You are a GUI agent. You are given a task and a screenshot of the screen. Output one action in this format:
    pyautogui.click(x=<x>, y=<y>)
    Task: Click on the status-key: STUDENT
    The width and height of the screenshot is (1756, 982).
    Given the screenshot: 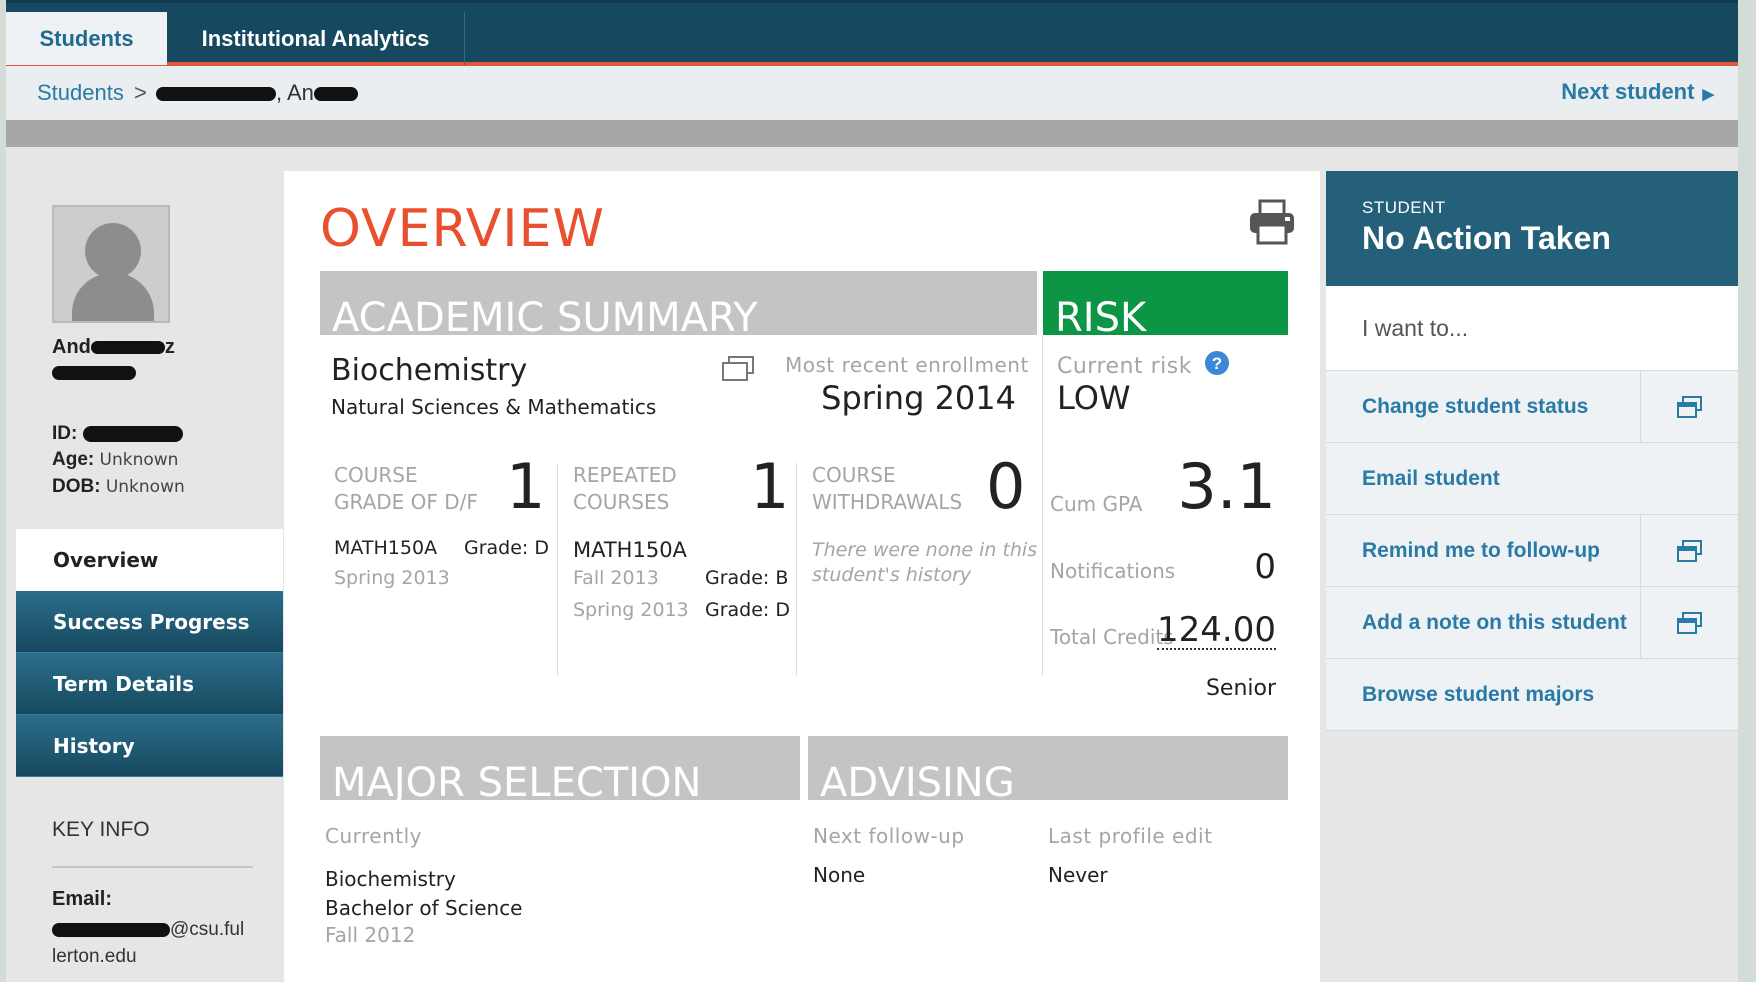 What is the action you would take?
    pyautogui.click(x=1404, y=207)
    